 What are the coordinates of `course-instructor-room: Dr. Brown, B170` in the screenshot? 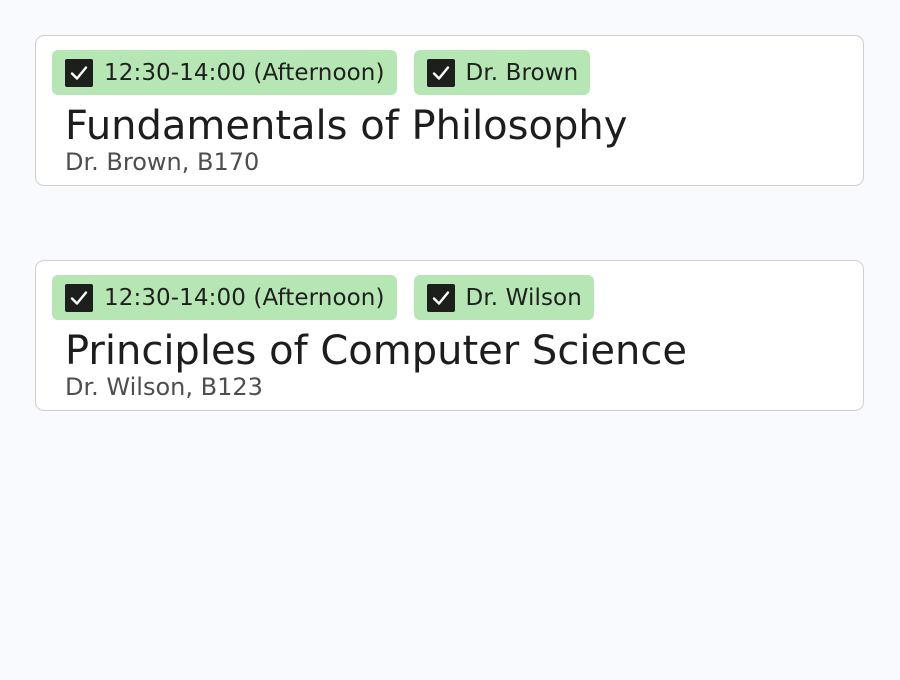 It's located at (162, 162).